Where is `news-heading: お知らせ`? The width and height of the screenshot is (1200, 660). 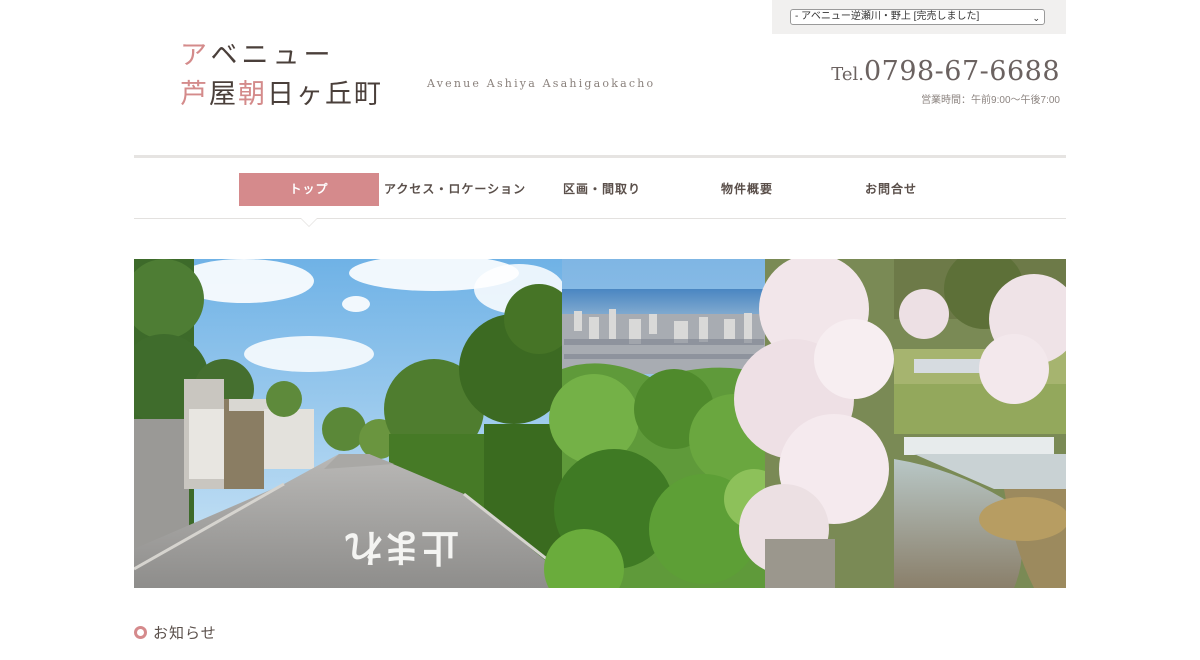 news-heading: お知らせ is located at coordinates (175, 632).